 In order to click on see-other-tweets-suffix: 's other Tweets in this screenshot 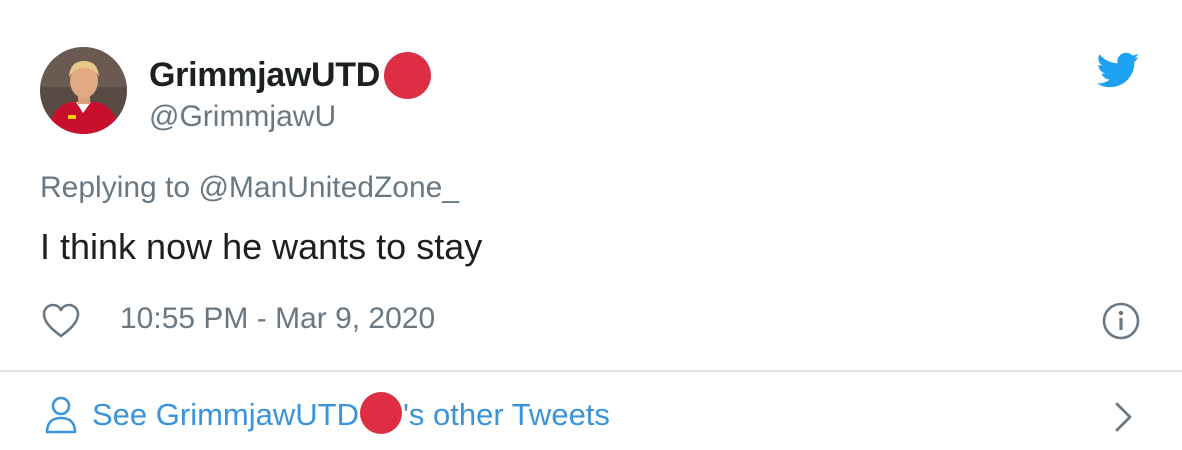, I will do `click(506, 414)`.